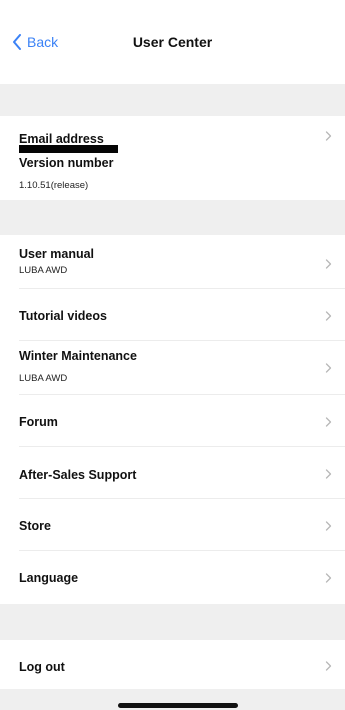 This screenshot has height=710, width=345. I want to click on tutorial-videos-label: Tutorial videos, so click(63, 316).